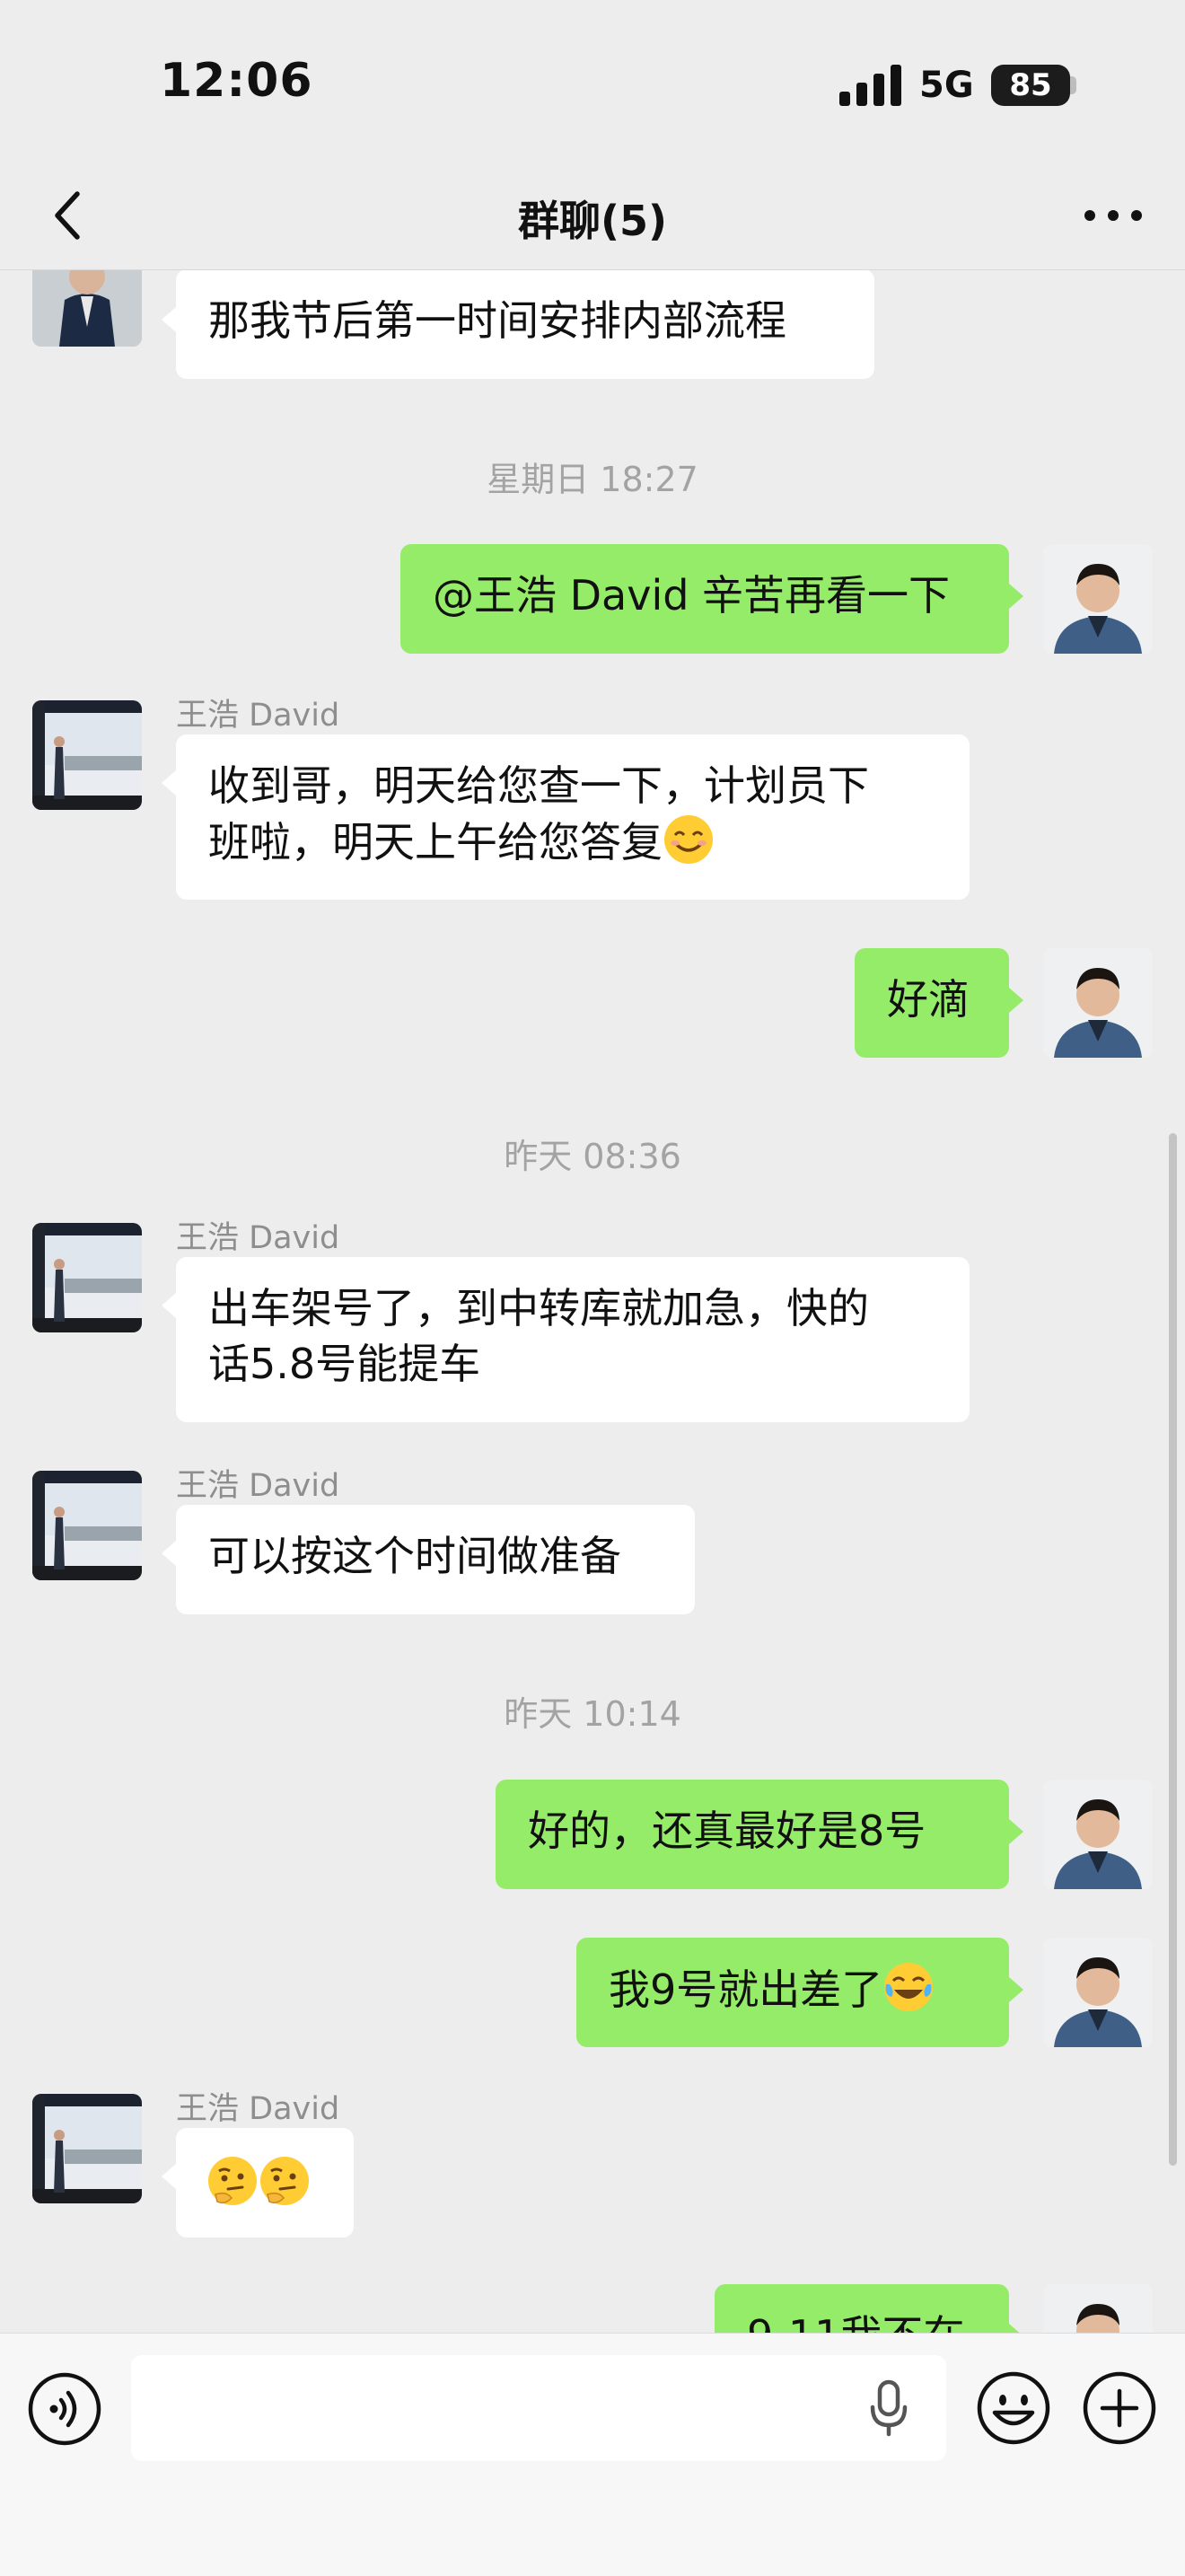  I want to click on tears-of-joy-emoji-icon, so click(909, 1987).